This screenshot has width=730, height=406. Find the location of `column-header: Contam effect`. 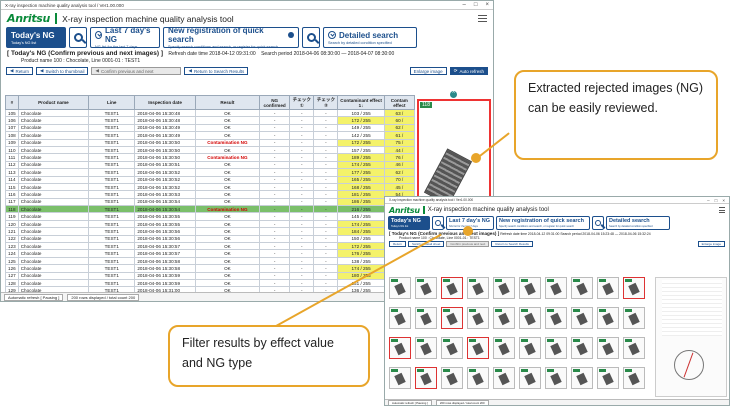

column-header: Contam effect is located at coordinates (399, 102).